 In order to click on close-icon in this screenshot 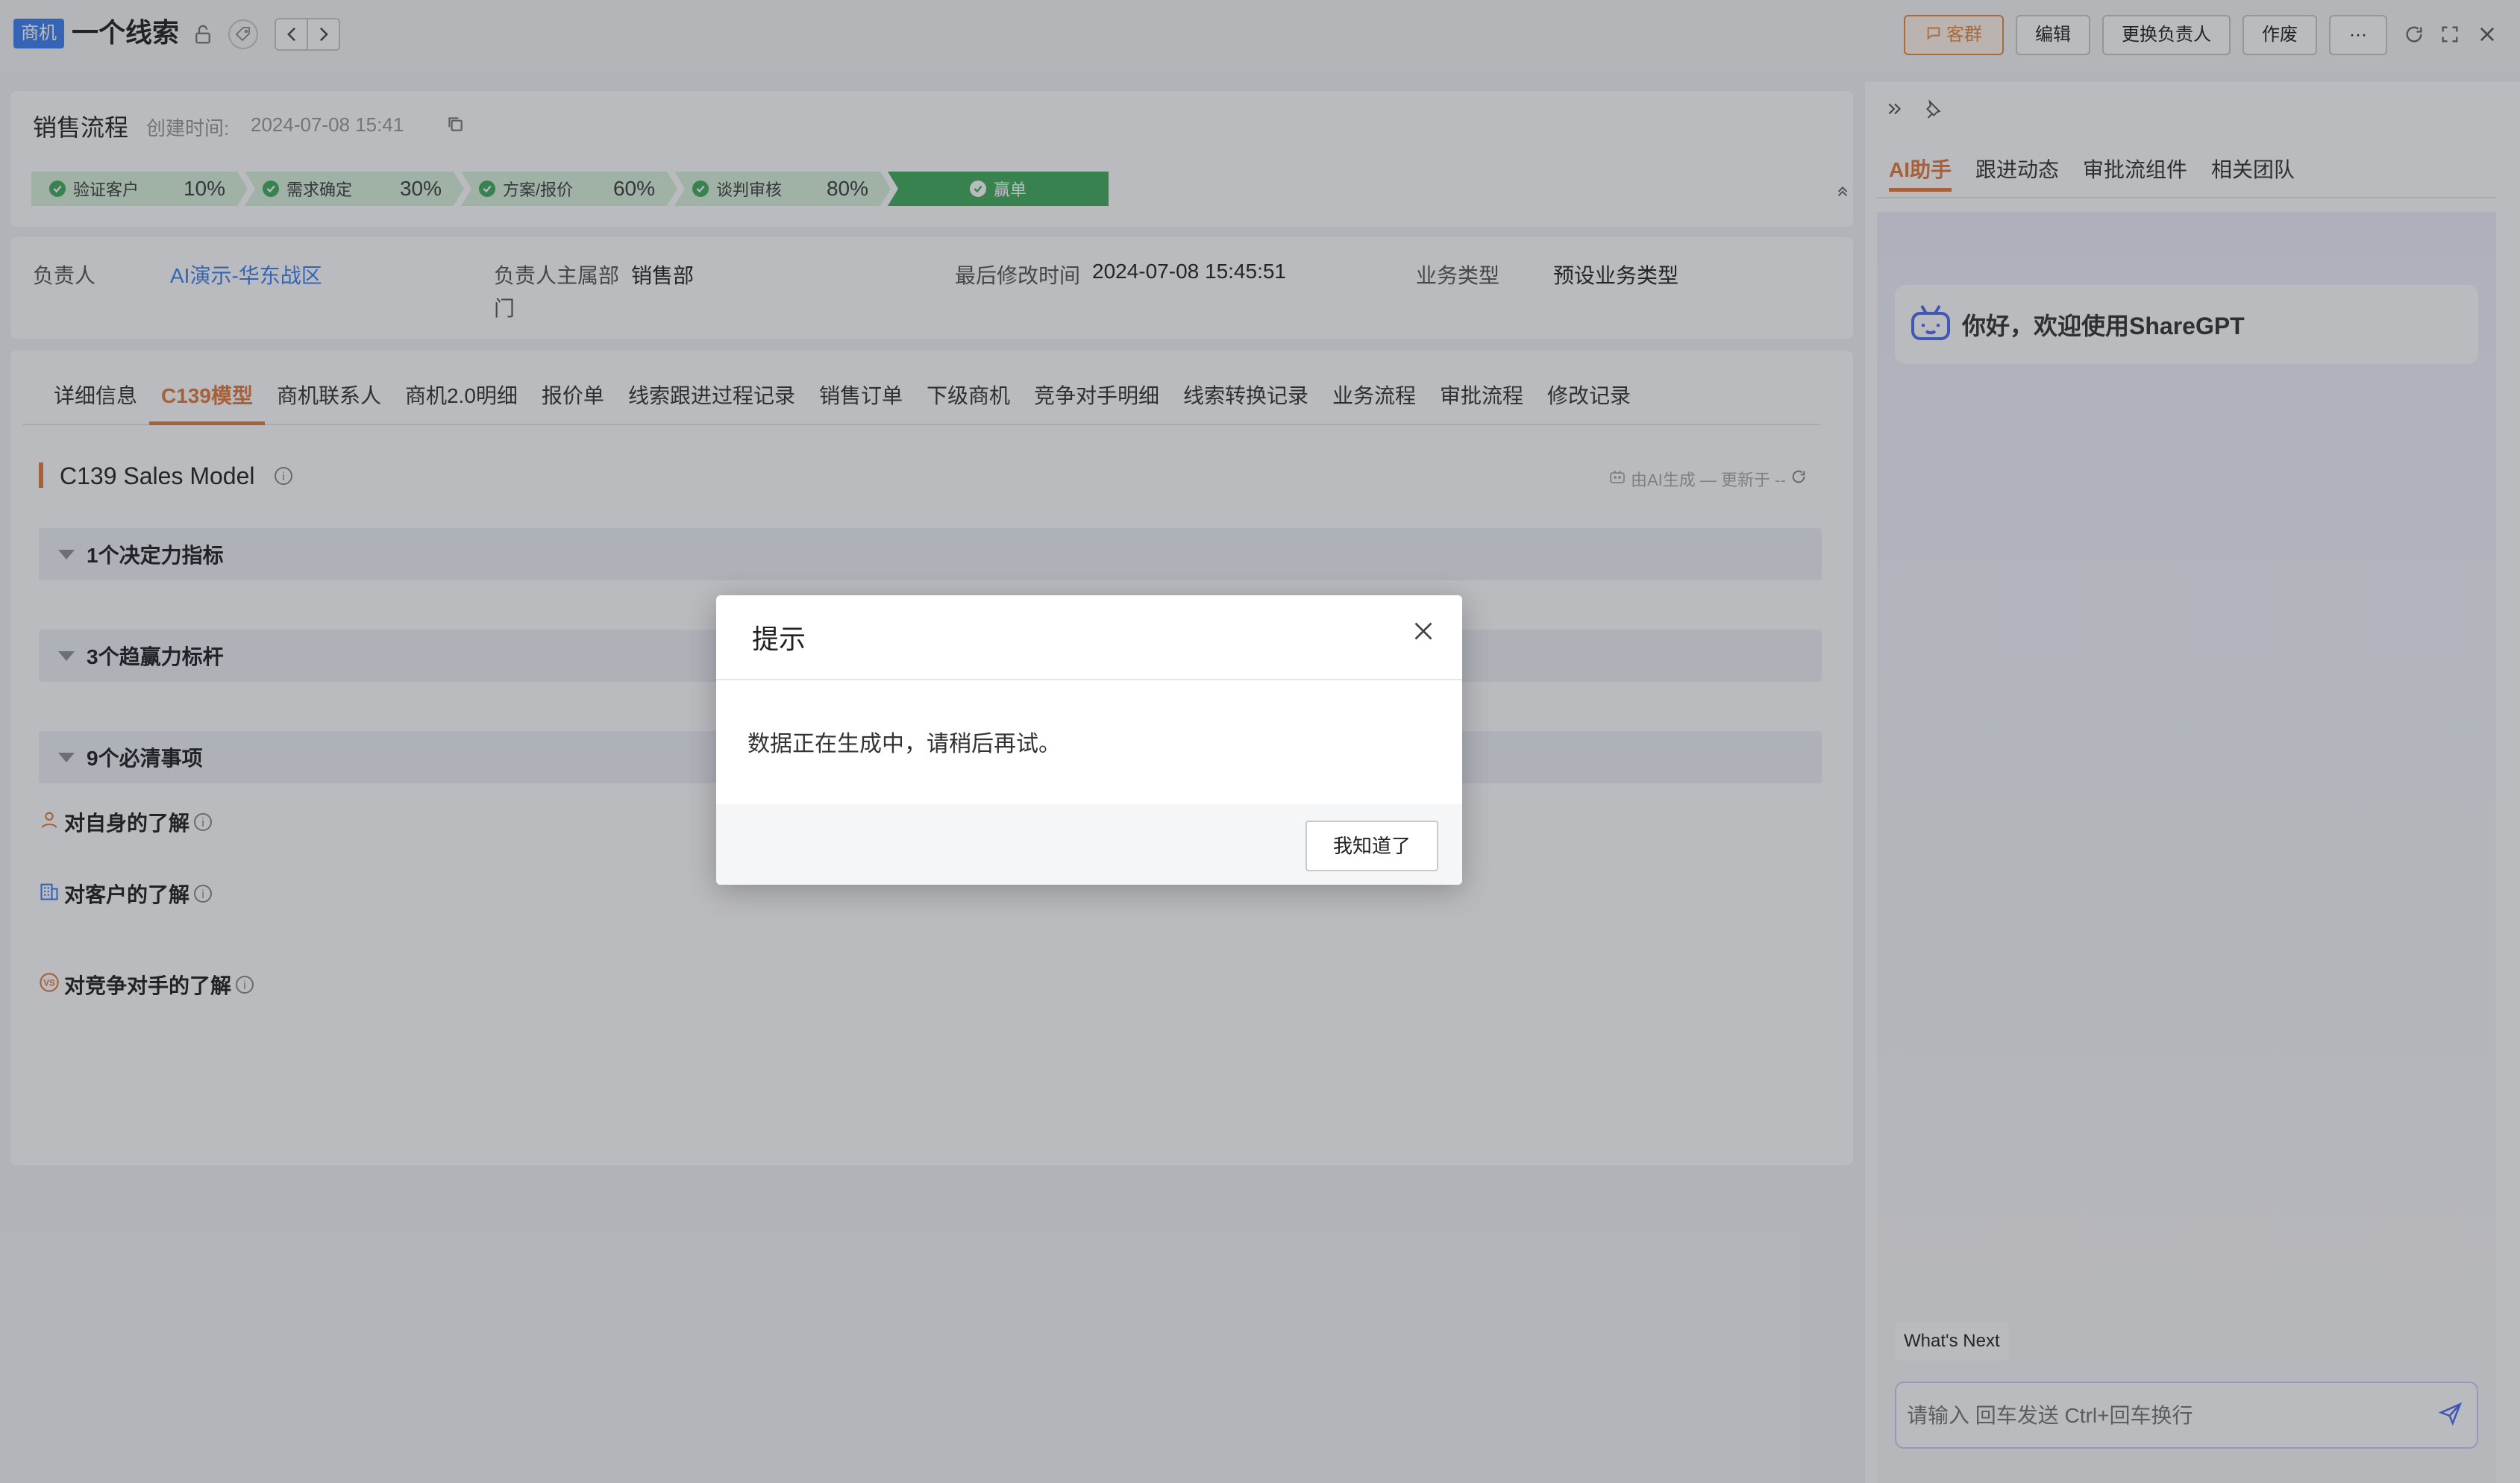, I will do `click(1425, 633)`.